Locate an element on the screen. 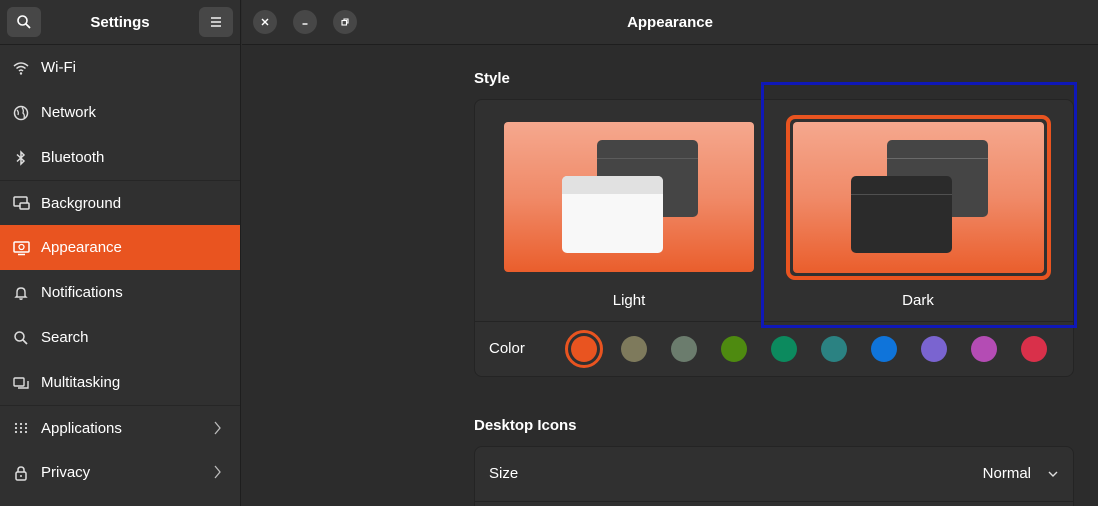  size-label: Size is located at coordinates (504, 473).